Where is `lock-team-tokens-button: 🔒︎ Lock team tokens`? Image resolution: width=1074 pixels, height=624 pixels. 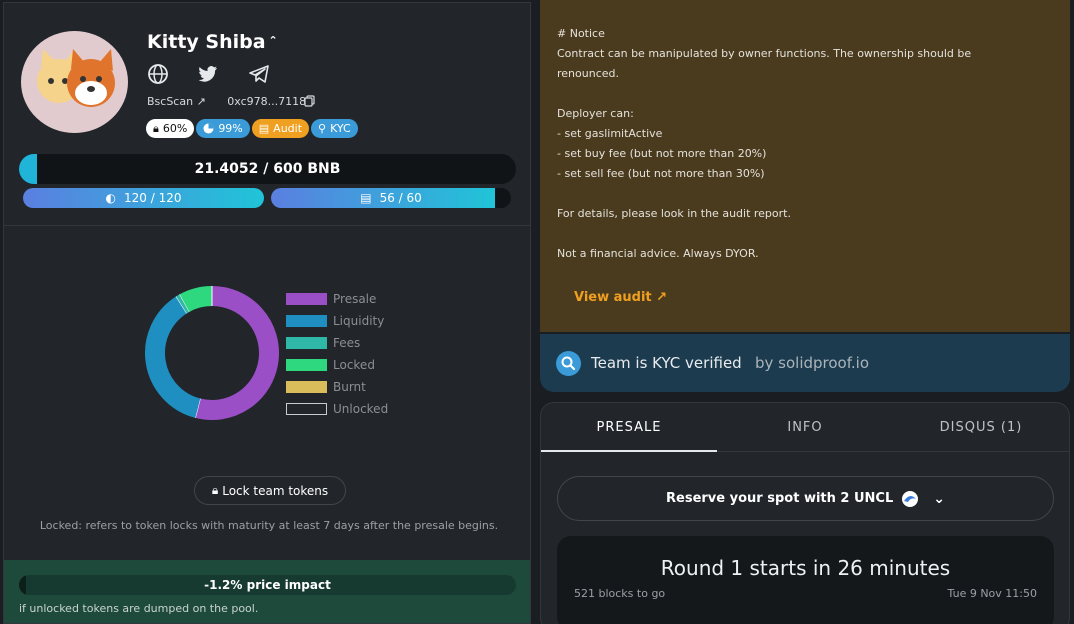 lock-team-tokens-button: 🔒︎ Lock team tokens is located at coordinates (270, 490).